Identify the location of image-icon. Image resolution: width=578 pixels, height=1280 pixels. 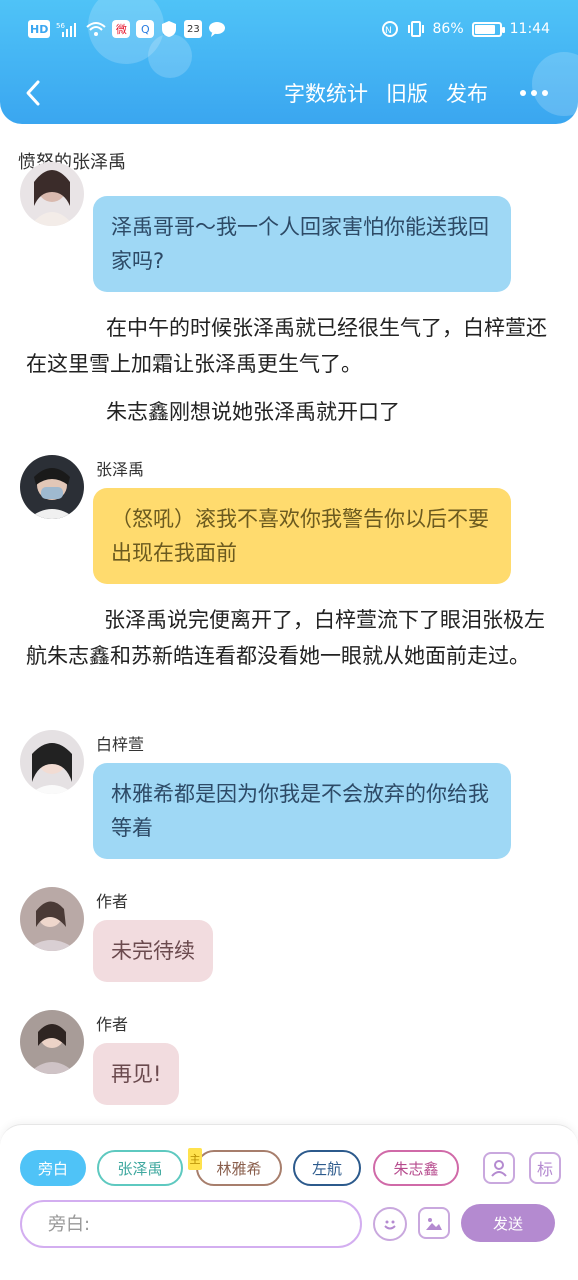
(434, 1223).